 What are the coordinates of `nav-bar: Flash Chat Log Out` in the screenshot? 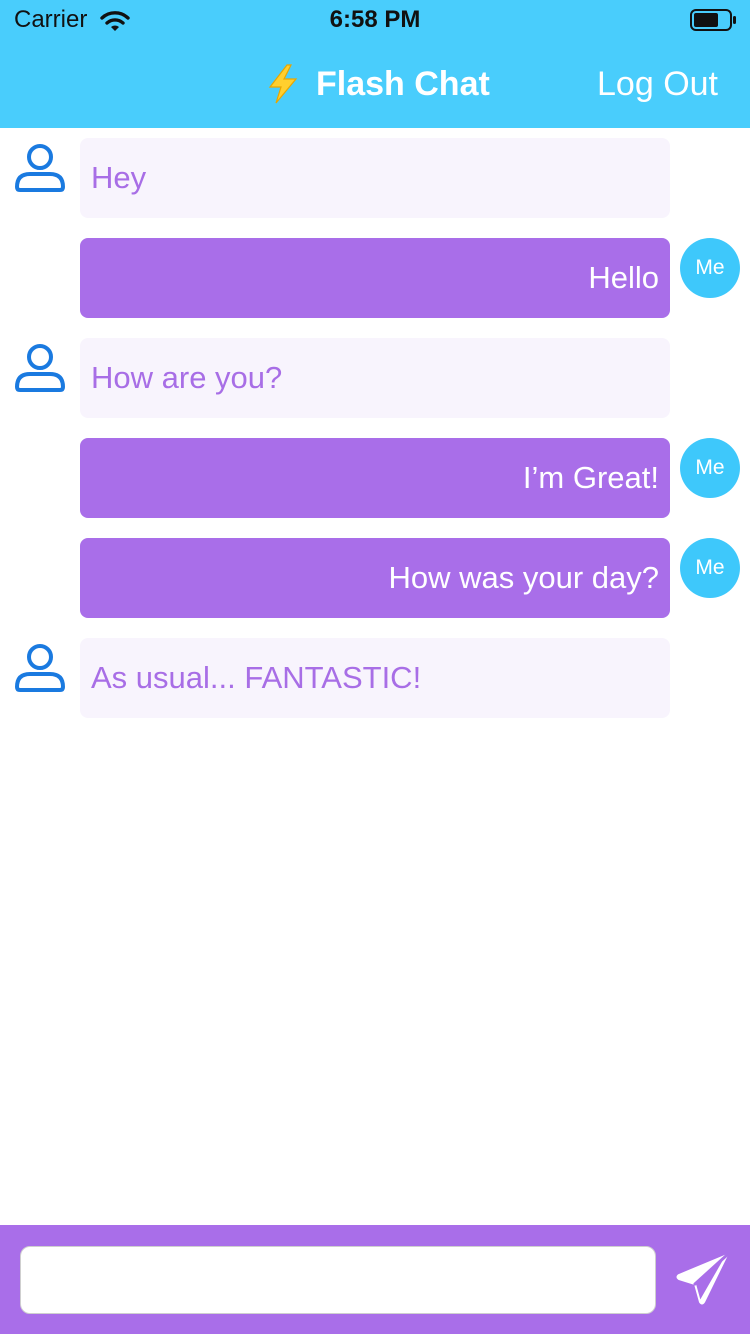 It's located at (375, 84).